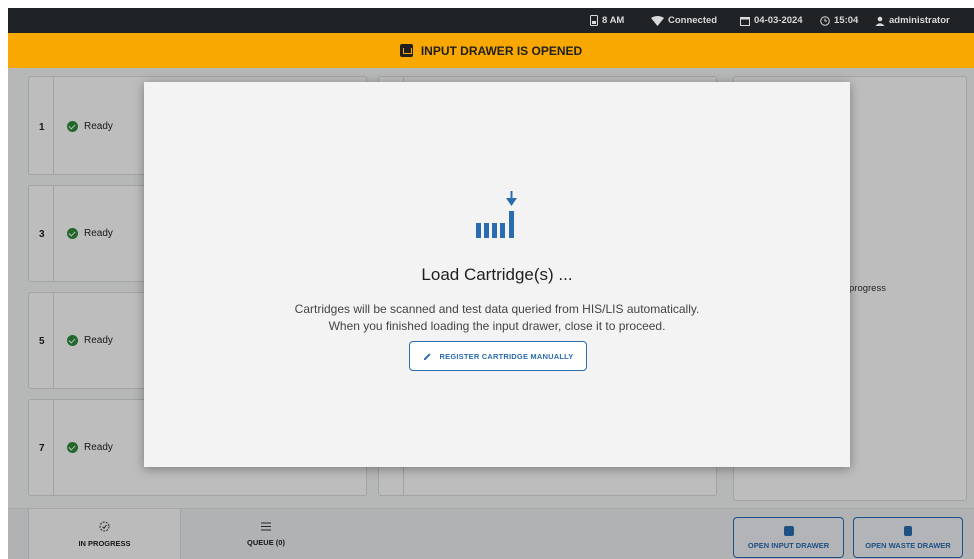 This screenshot has height=559, width=974. Describe the element at coordinates (506, 356) in the screenshot. I see `register-cartridge-manually-label: REGISTER CARTRIDGE MANUALLY` at that location.